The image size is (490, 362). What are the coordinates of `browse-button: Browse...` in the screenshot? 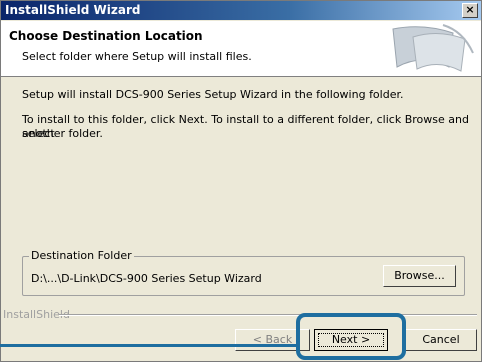 It's located at (419, 276).